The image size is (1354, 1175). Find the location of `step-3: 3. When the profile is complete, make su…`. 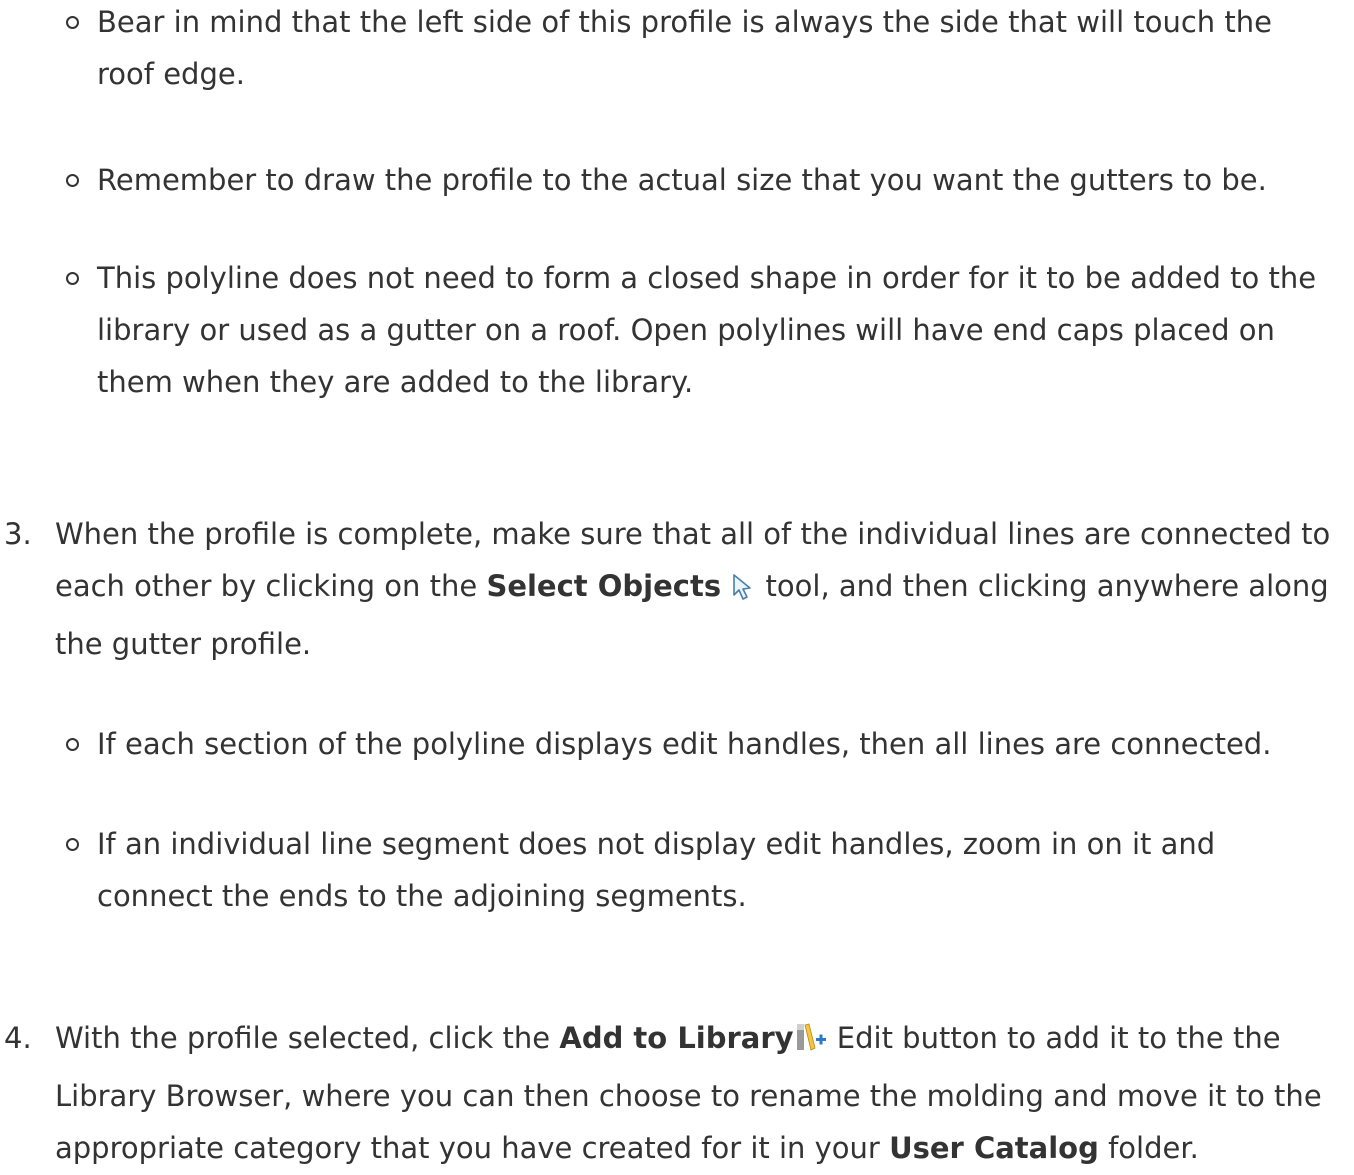

step-3: 3. When the profile is complete, make su… is located at coordinates (670, 589).